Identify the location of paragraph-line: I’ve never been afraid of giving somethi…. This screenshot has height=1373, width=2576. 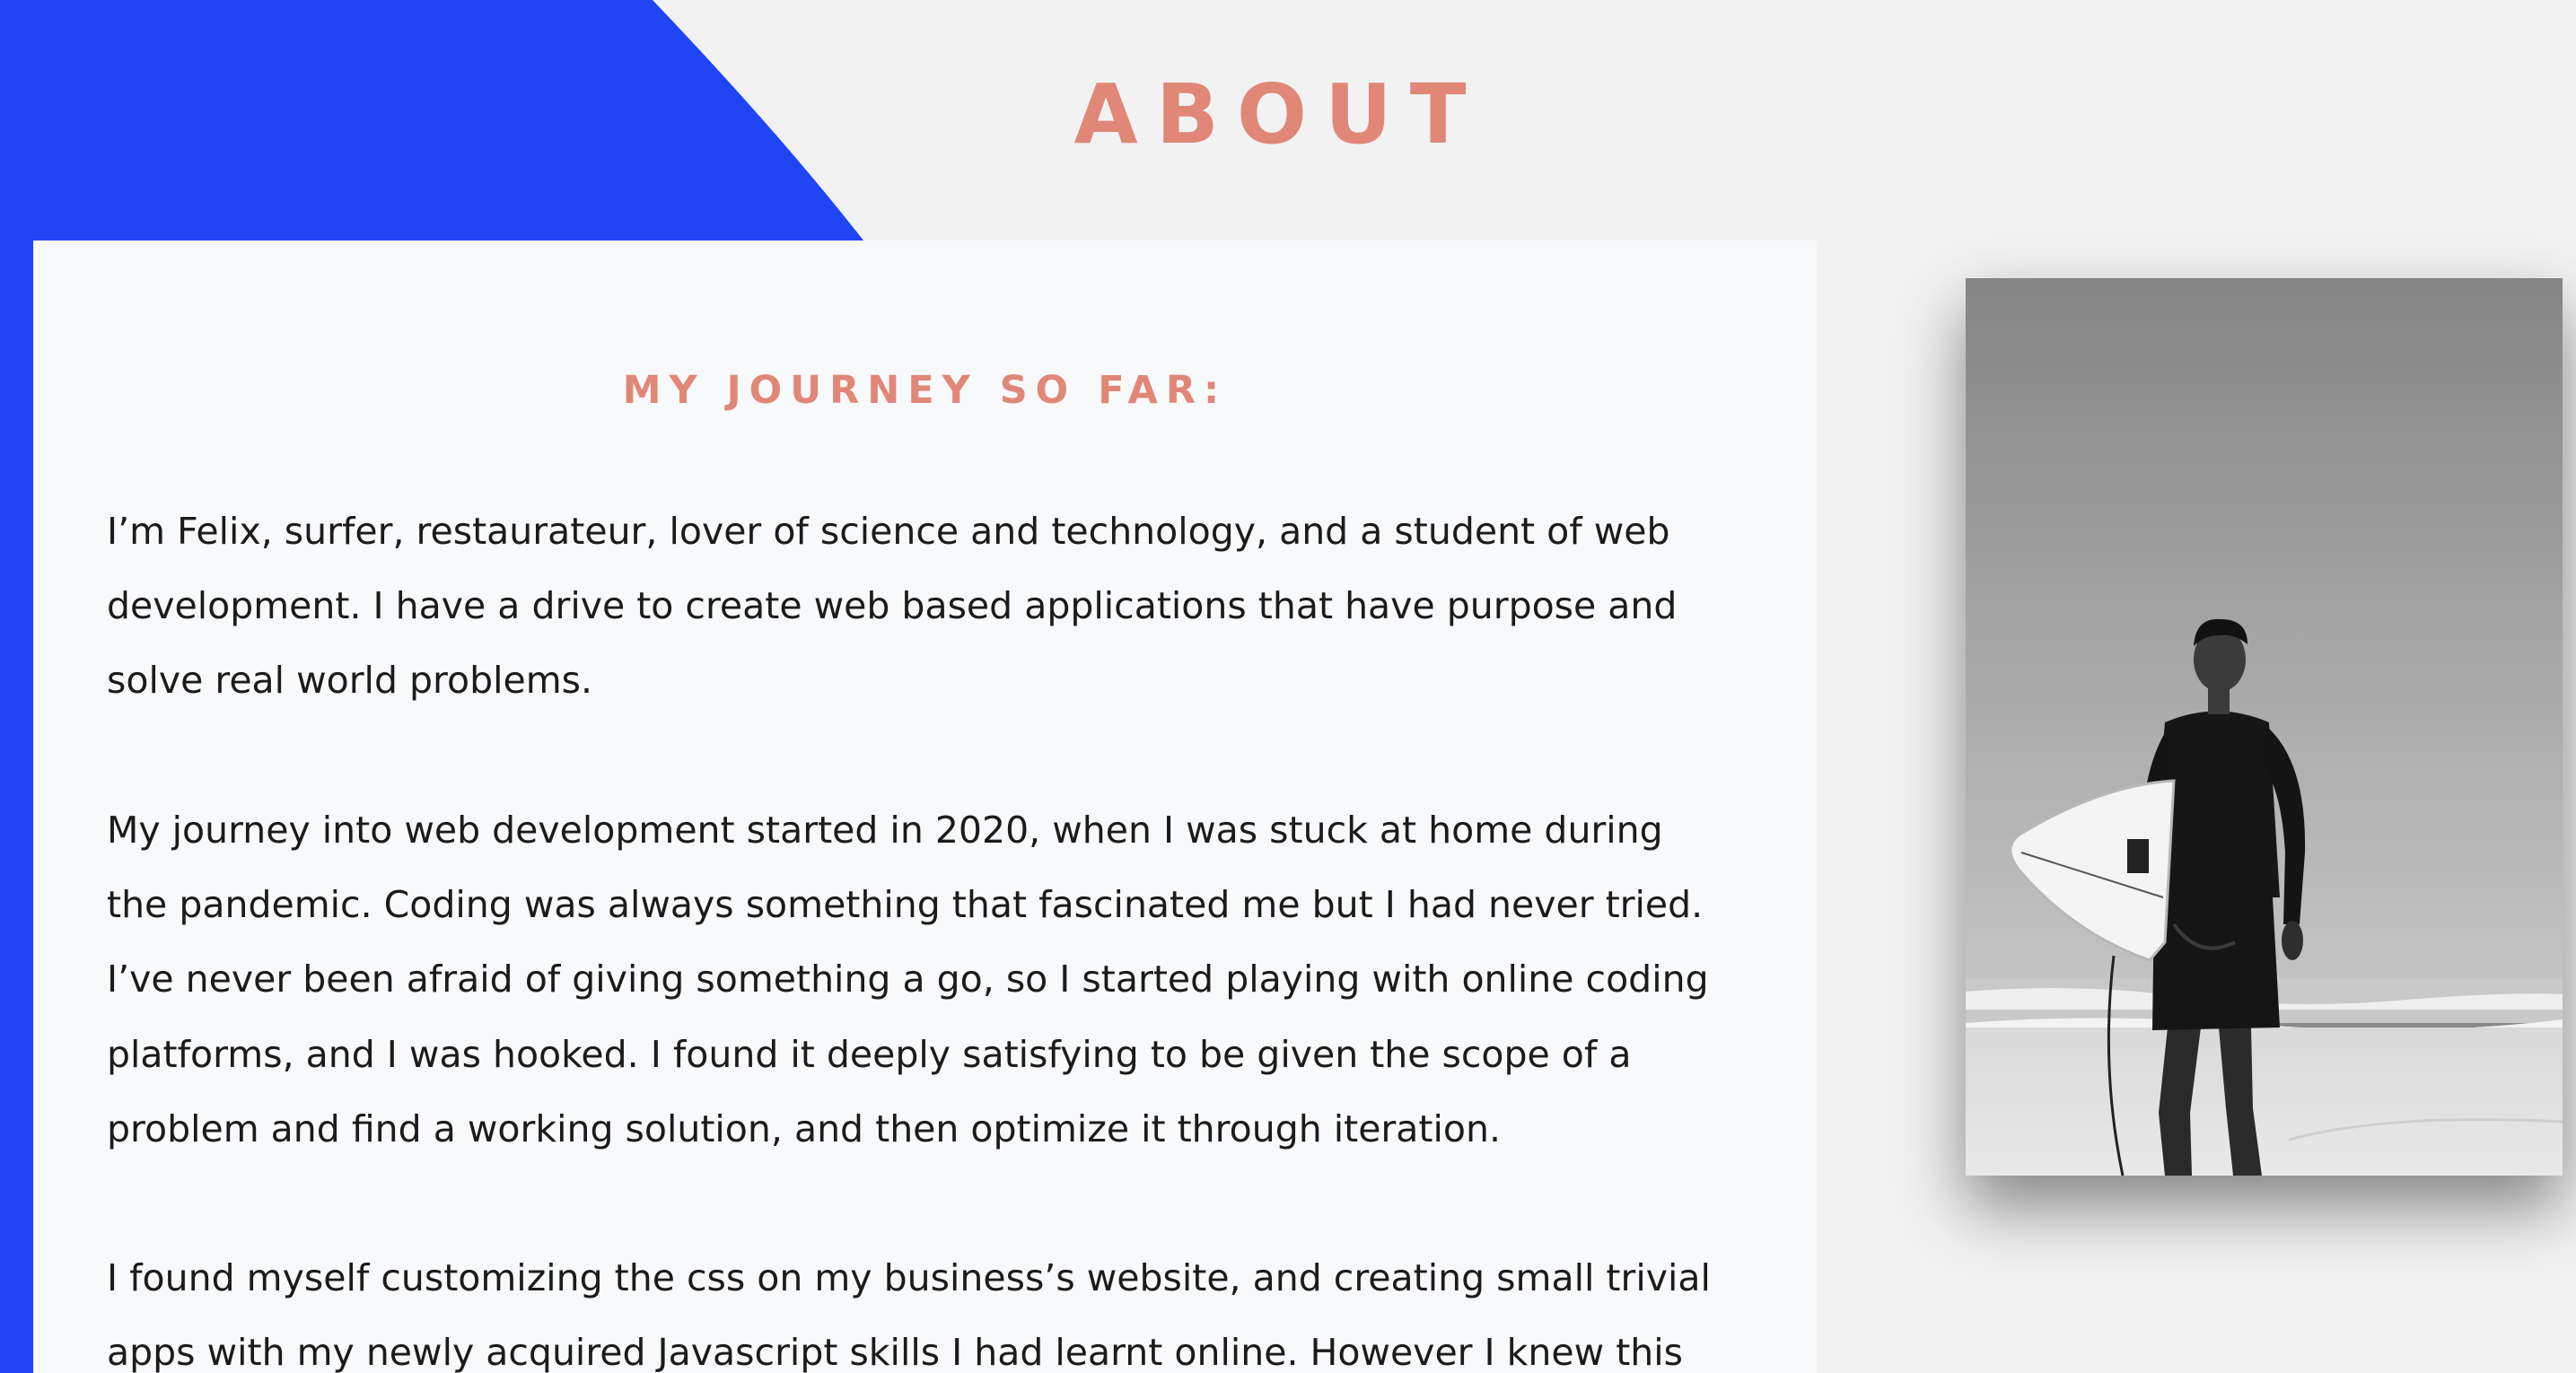
(908, 980).